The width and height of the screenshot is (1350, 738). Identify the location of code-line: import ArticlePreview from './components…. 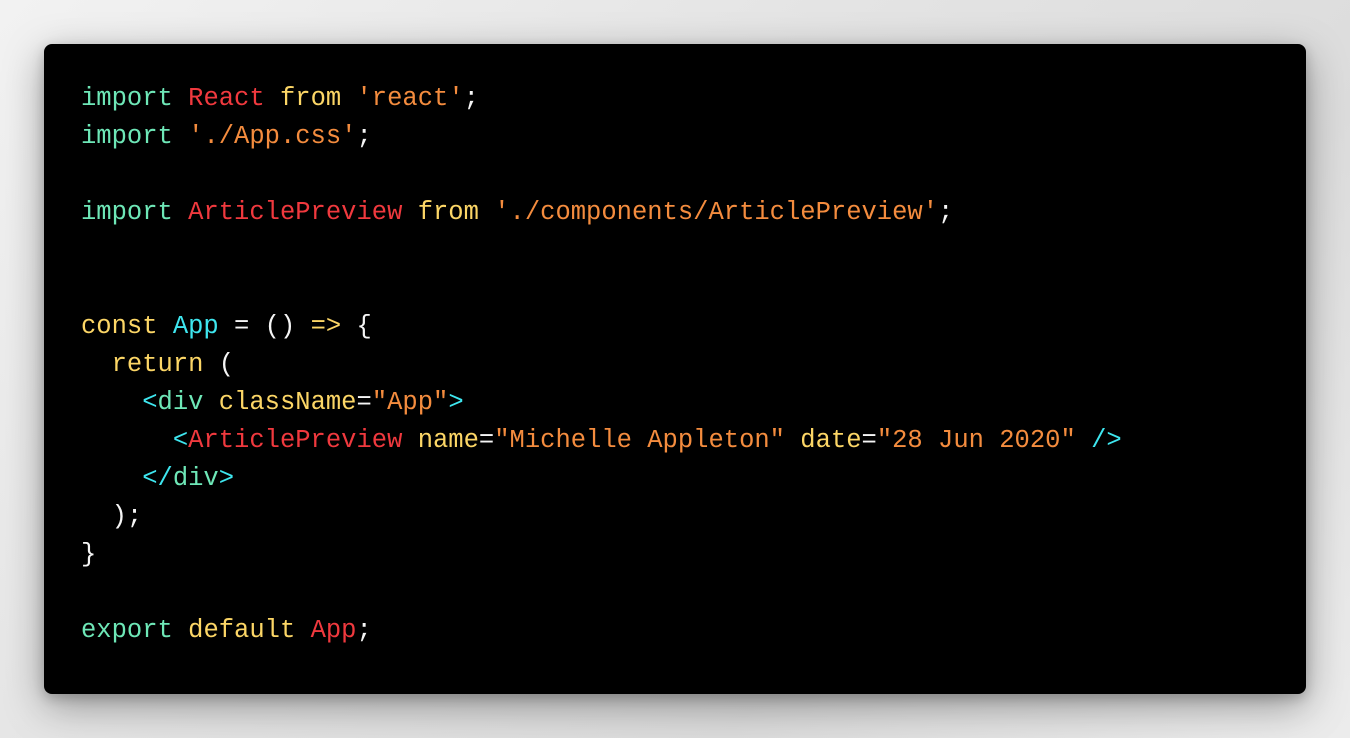
(601, 213).